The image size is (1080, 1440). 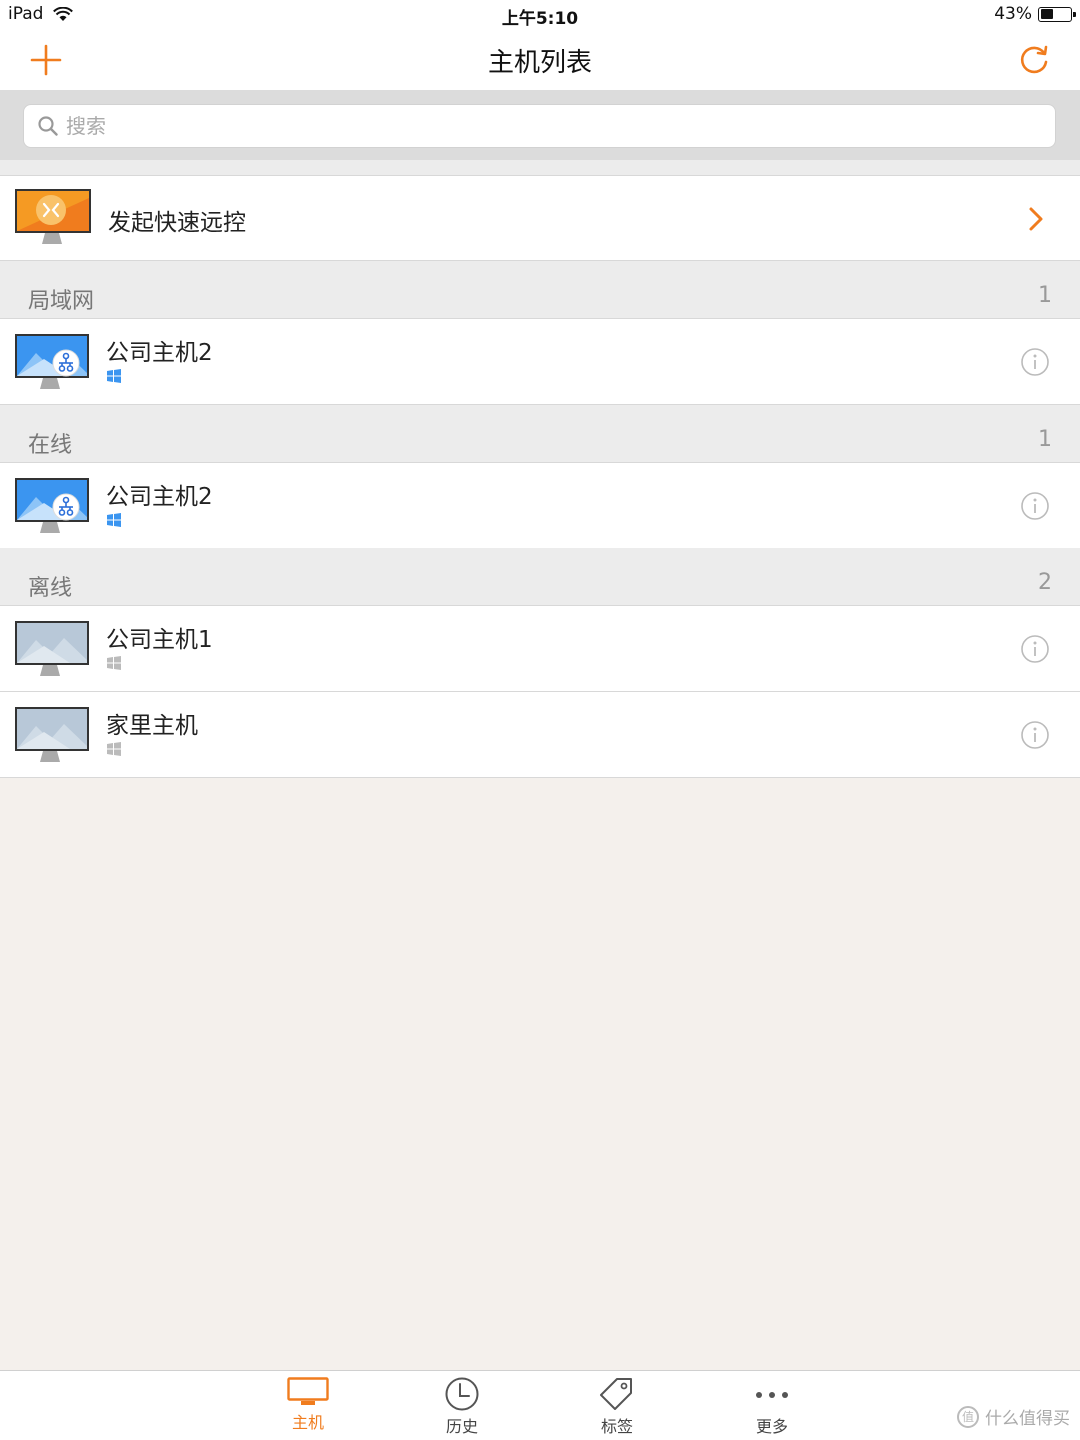 What do you see at coordinates (1045, 582) in the screenshot?
I see `section-count: 2` at bounding box center [1045, 582].